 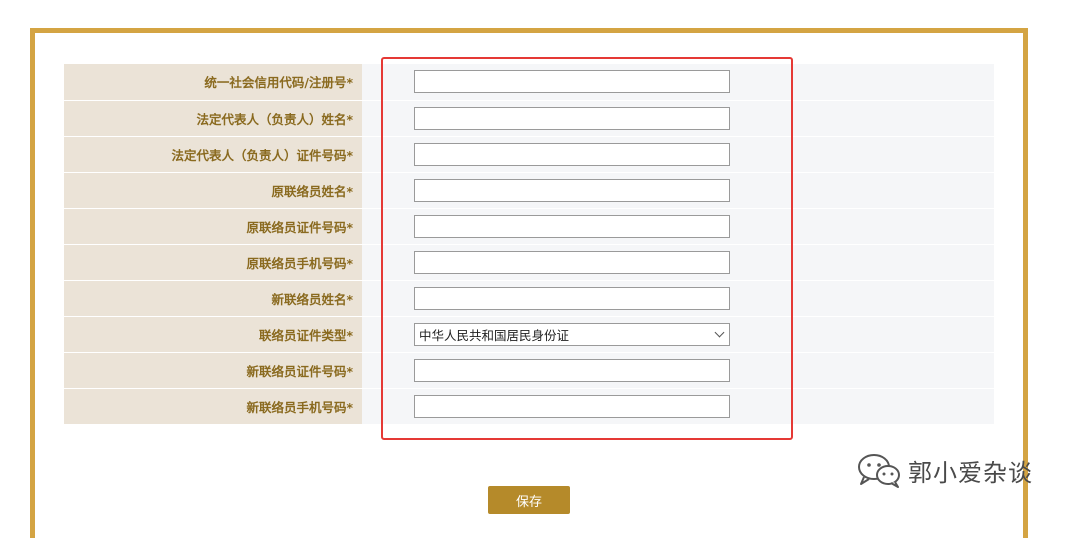 I want to click on id-type-select: 中华人民共和国居民身份证, so click(x=572, y=334).